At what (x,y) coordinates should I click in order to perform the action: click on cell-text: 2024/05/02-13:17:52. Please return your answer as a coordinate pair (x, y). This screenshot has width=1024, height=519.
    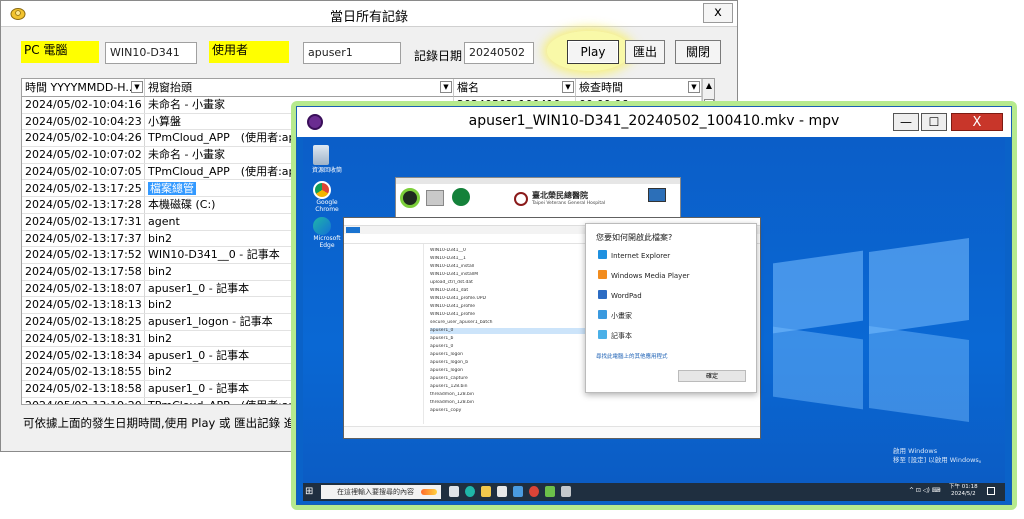
    Looking at the image, I should click on (83, 255).